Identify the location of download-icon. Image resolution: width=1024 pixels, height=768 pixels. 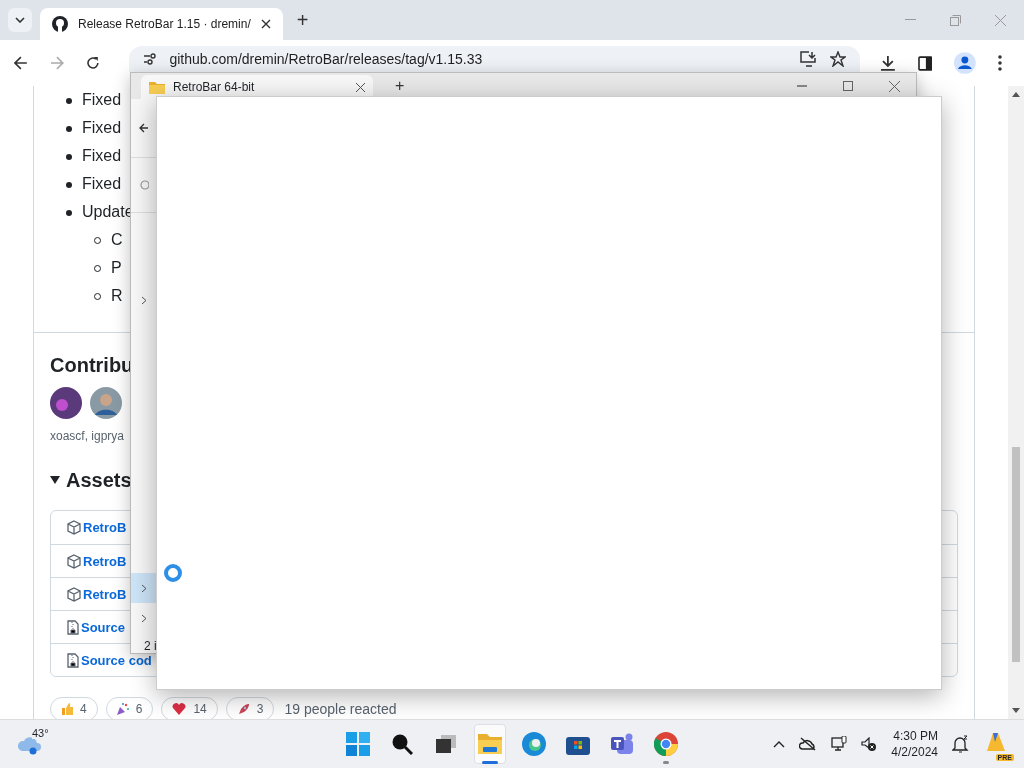
(887, 63).